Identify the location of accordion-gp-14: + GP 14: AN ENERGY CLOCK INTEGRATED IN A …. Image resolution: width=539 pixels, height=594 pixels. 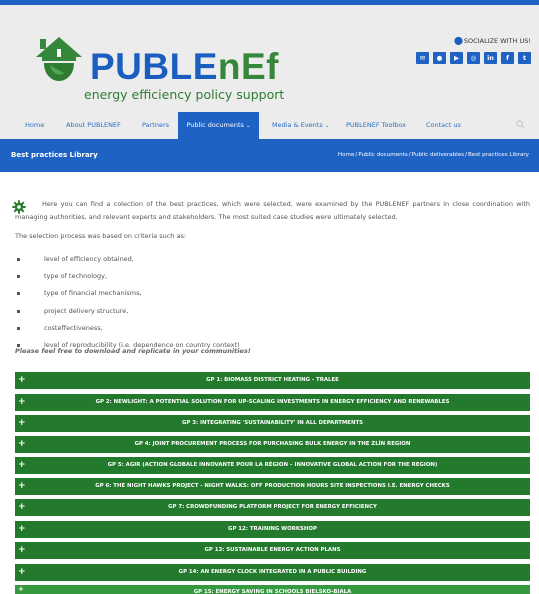
(272, 572).